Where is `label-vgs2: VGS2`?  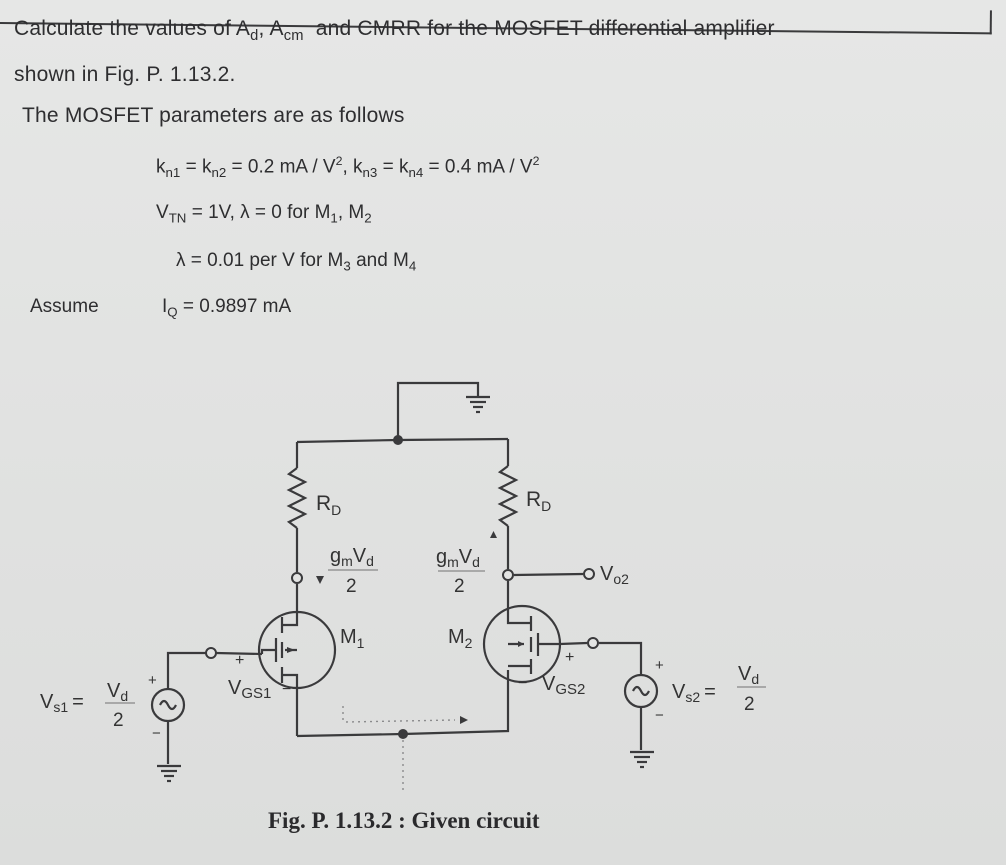
label-vgs2: VGS2 is located at coordinates (563, 685).